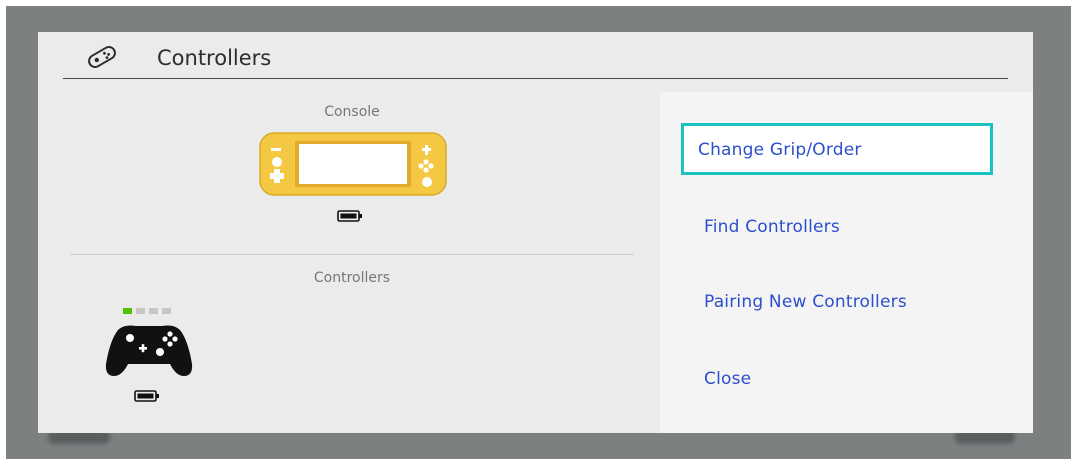  I want to click on pro-controller-icon, so click(149, 350).